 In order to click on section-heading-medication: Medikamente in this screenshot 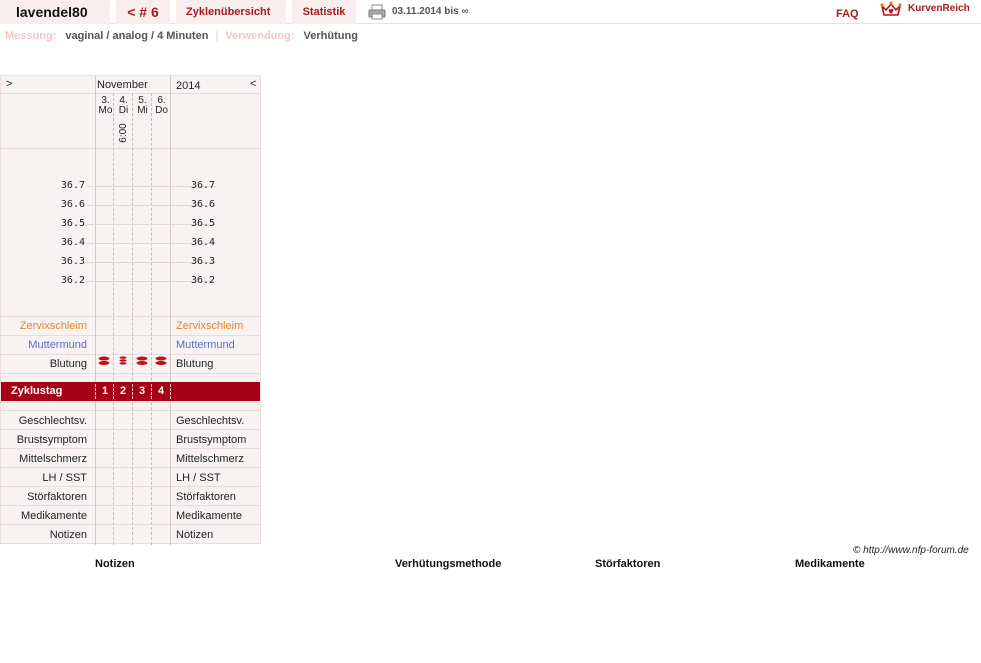, I will do `click(830, 564)`.